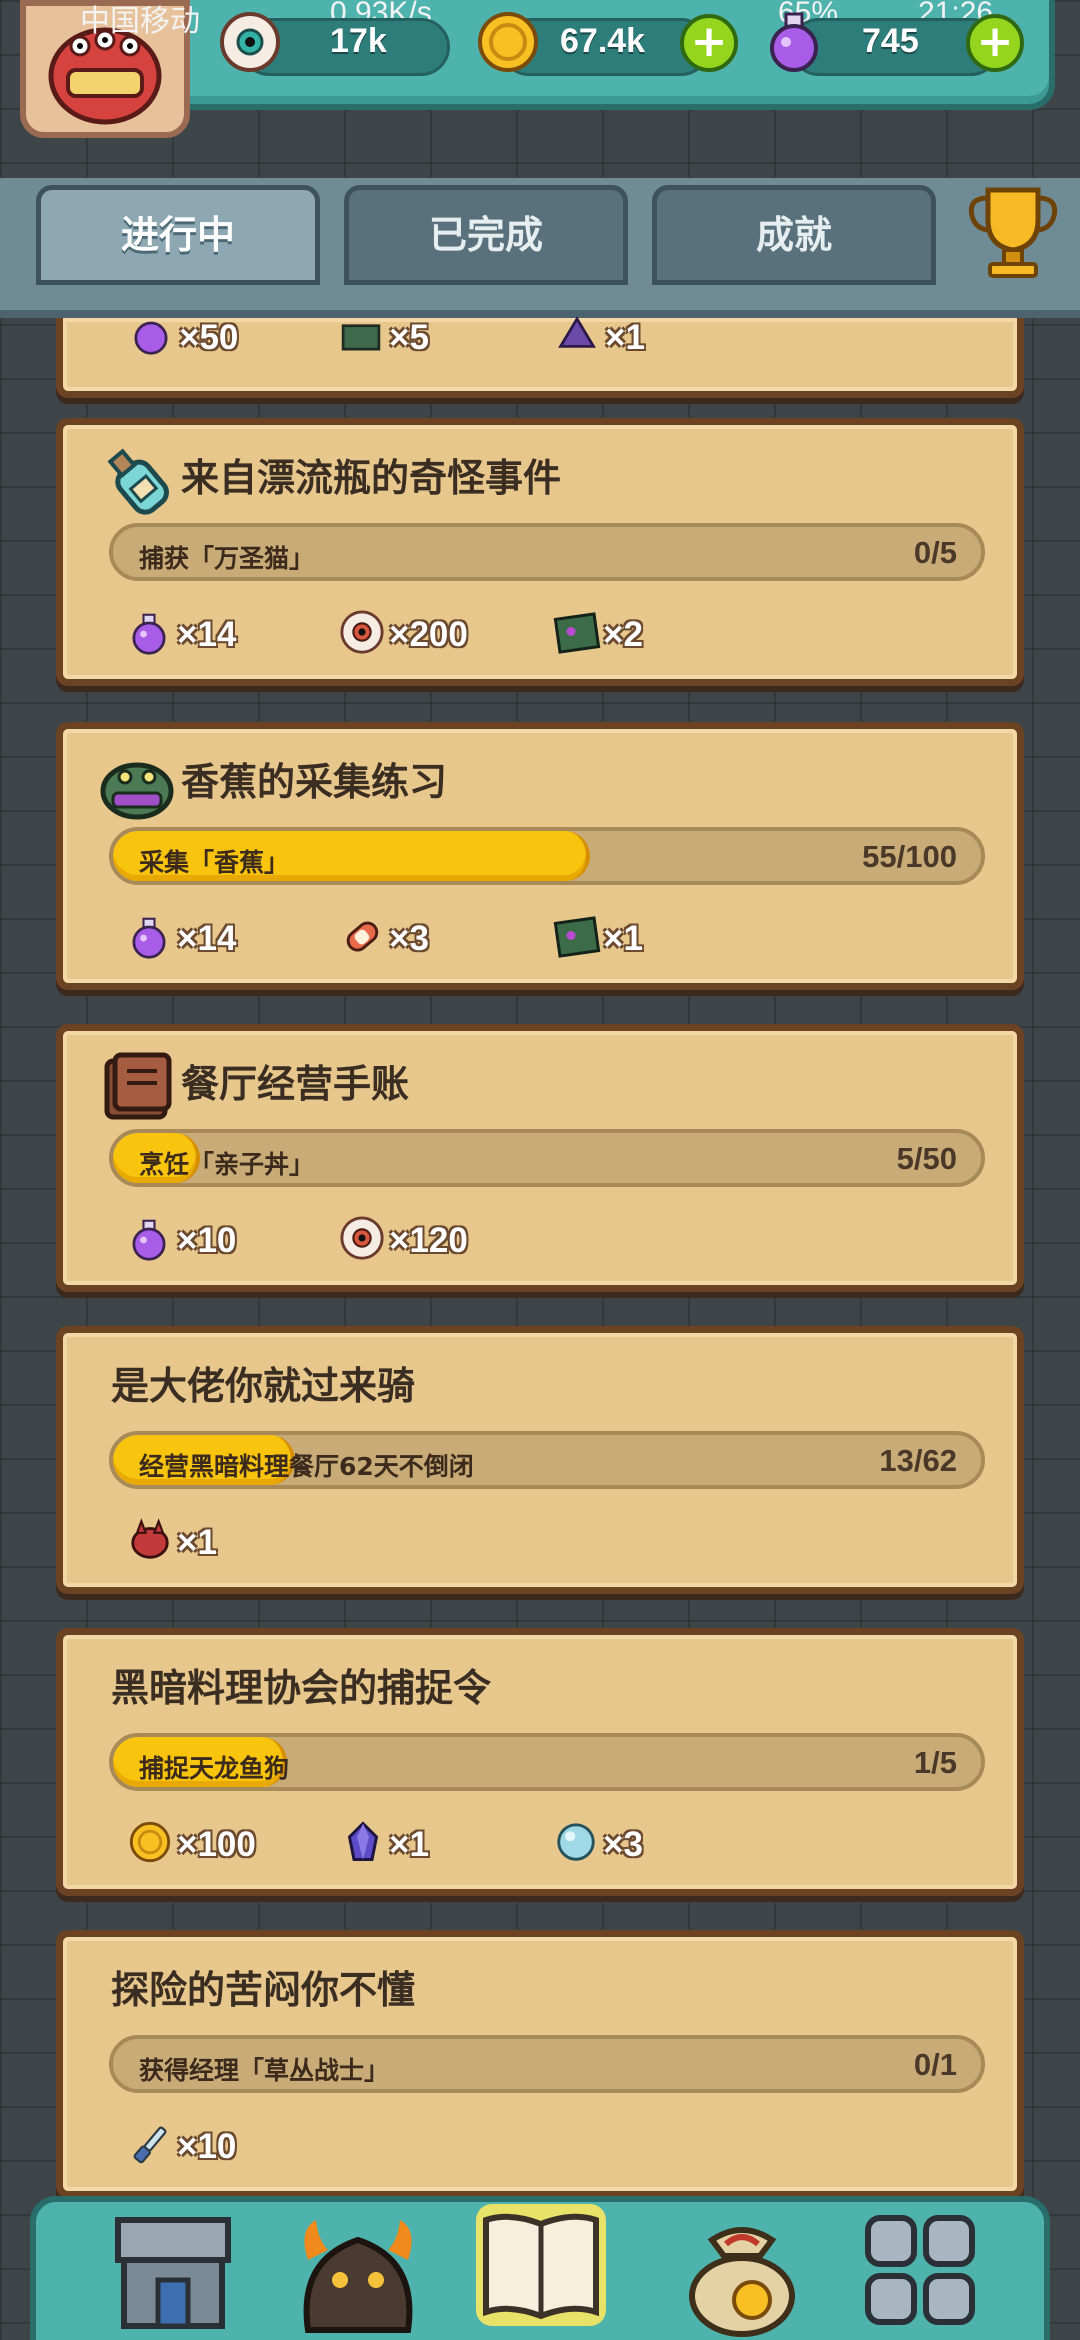  Describe the element at coordinates (178, 235) in the screenshot. I see `tab-in-progress: 进行中` at that location.